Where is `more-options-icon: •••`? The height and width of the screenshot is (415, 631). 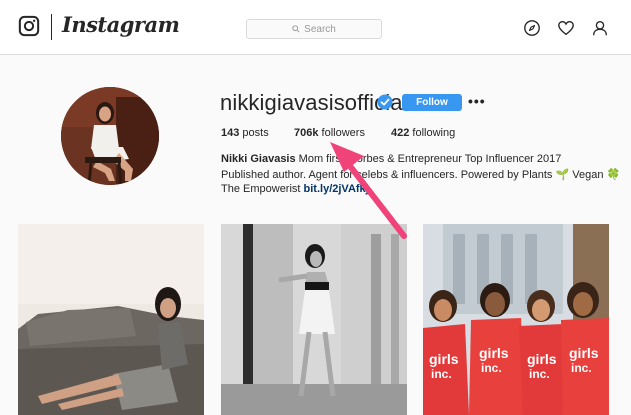
more-options-icon: ••• is located at coordinates (477, 101).